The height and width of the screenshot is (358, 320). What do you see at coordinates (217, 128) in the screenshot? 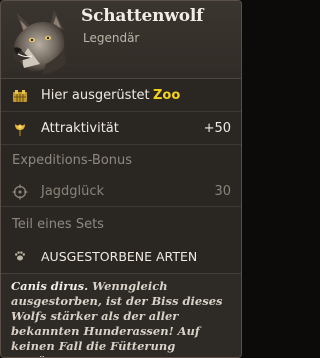
I see `attractiveness-value: +50` at bounding box center [217, 128].